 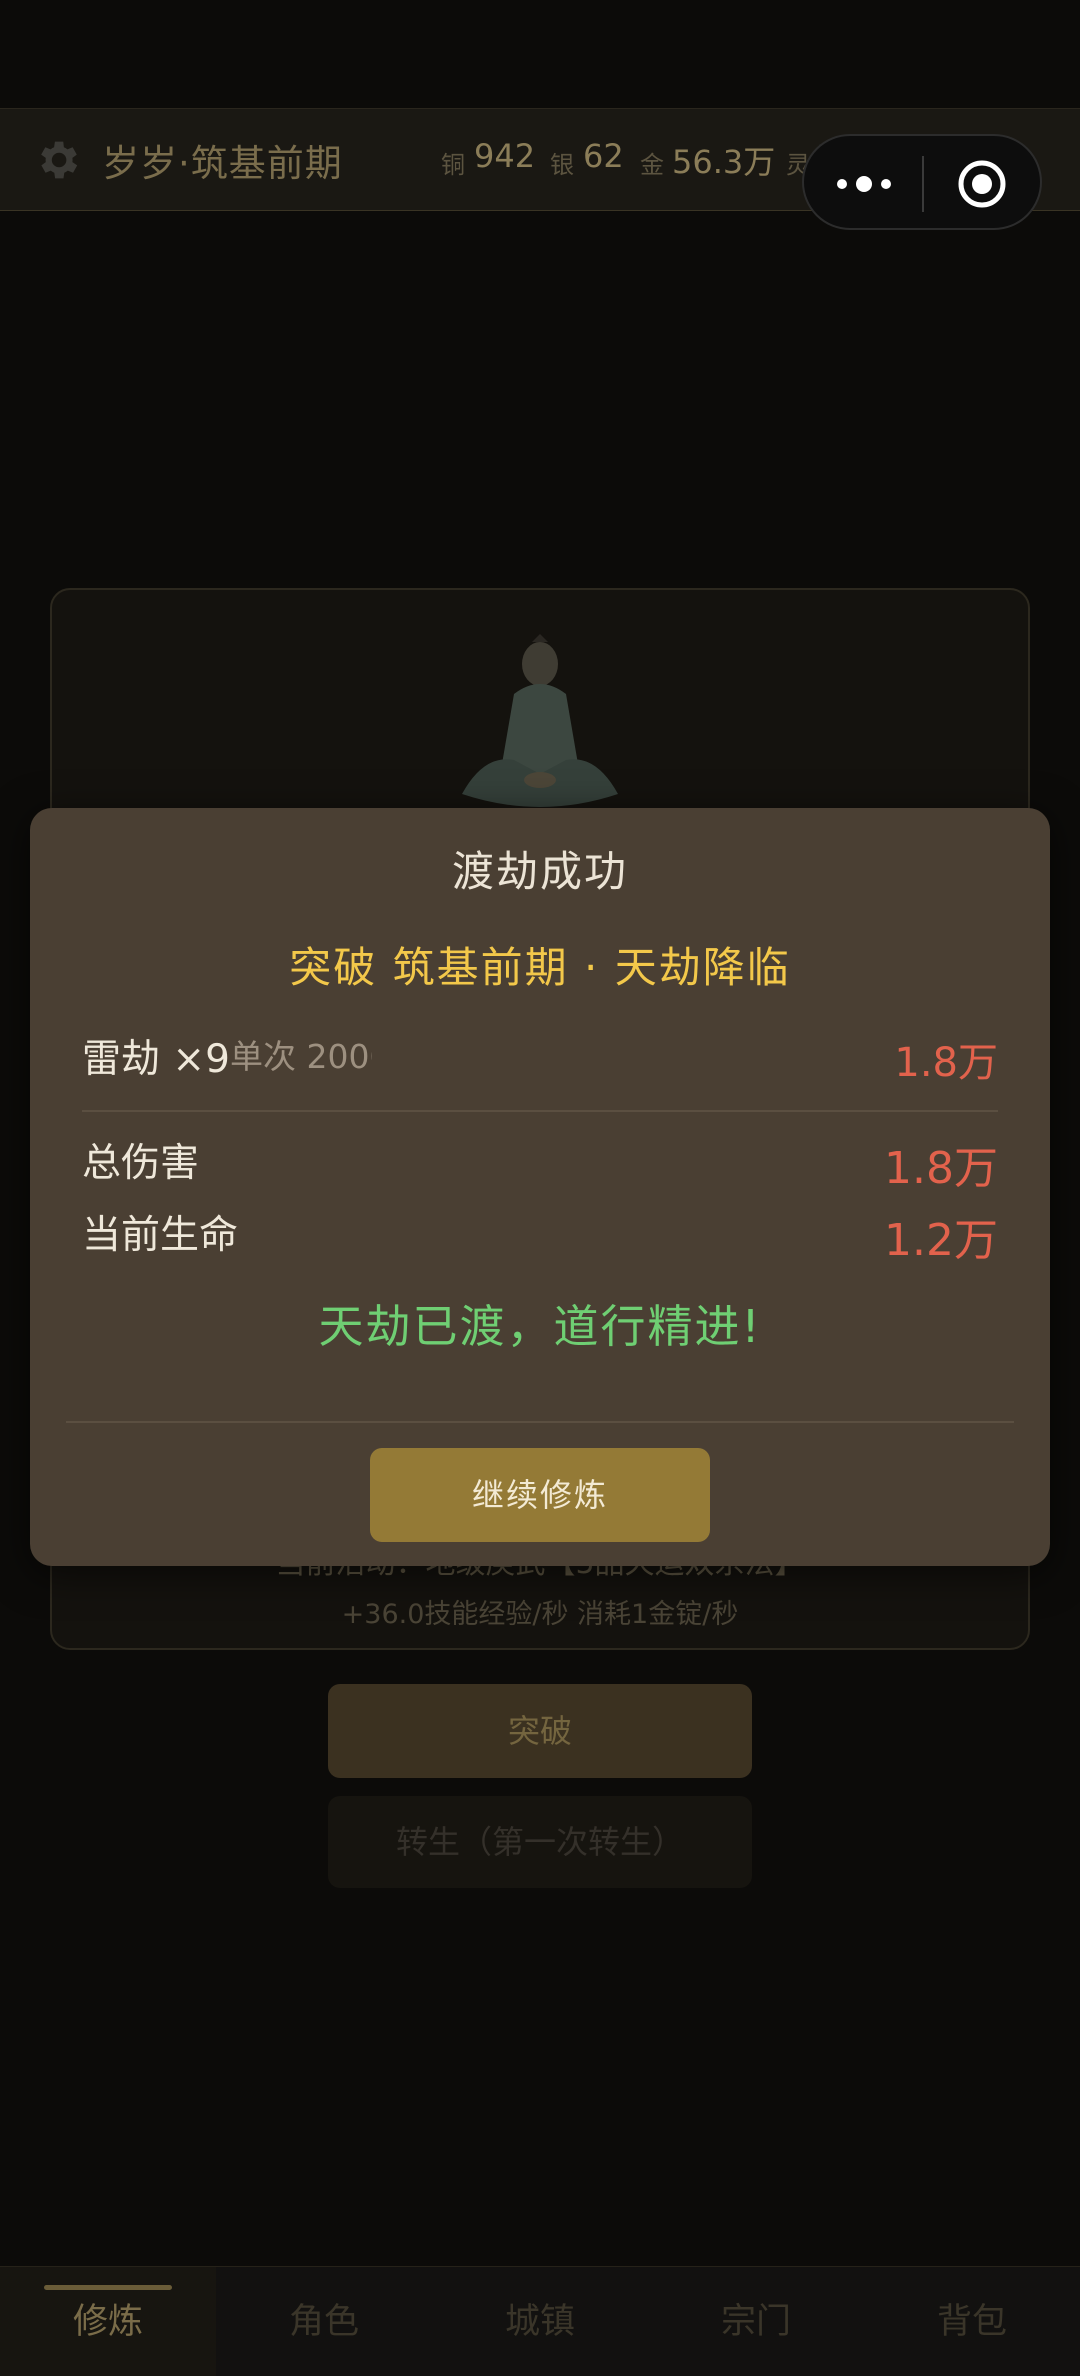 I want to click on total-damage-value: 1.8万, so click(x=941, y=1168).